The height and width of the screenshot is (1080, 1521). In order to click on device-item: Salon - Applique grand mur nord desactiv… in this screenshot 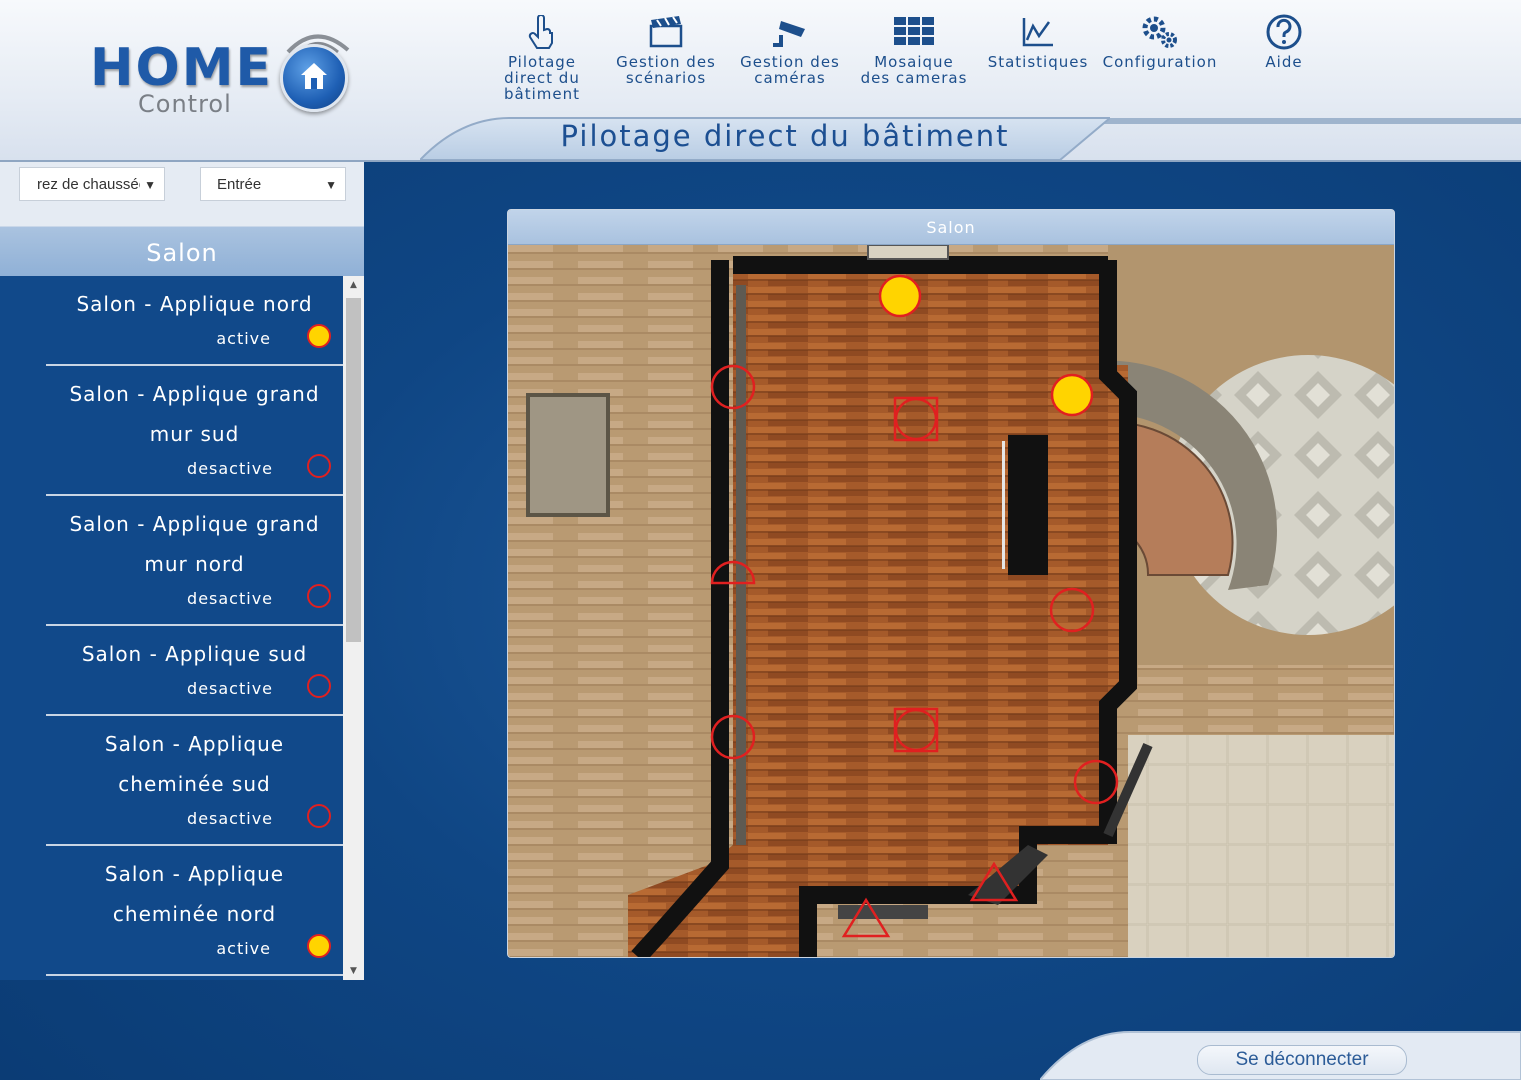, I will do `click(194, 561)`.